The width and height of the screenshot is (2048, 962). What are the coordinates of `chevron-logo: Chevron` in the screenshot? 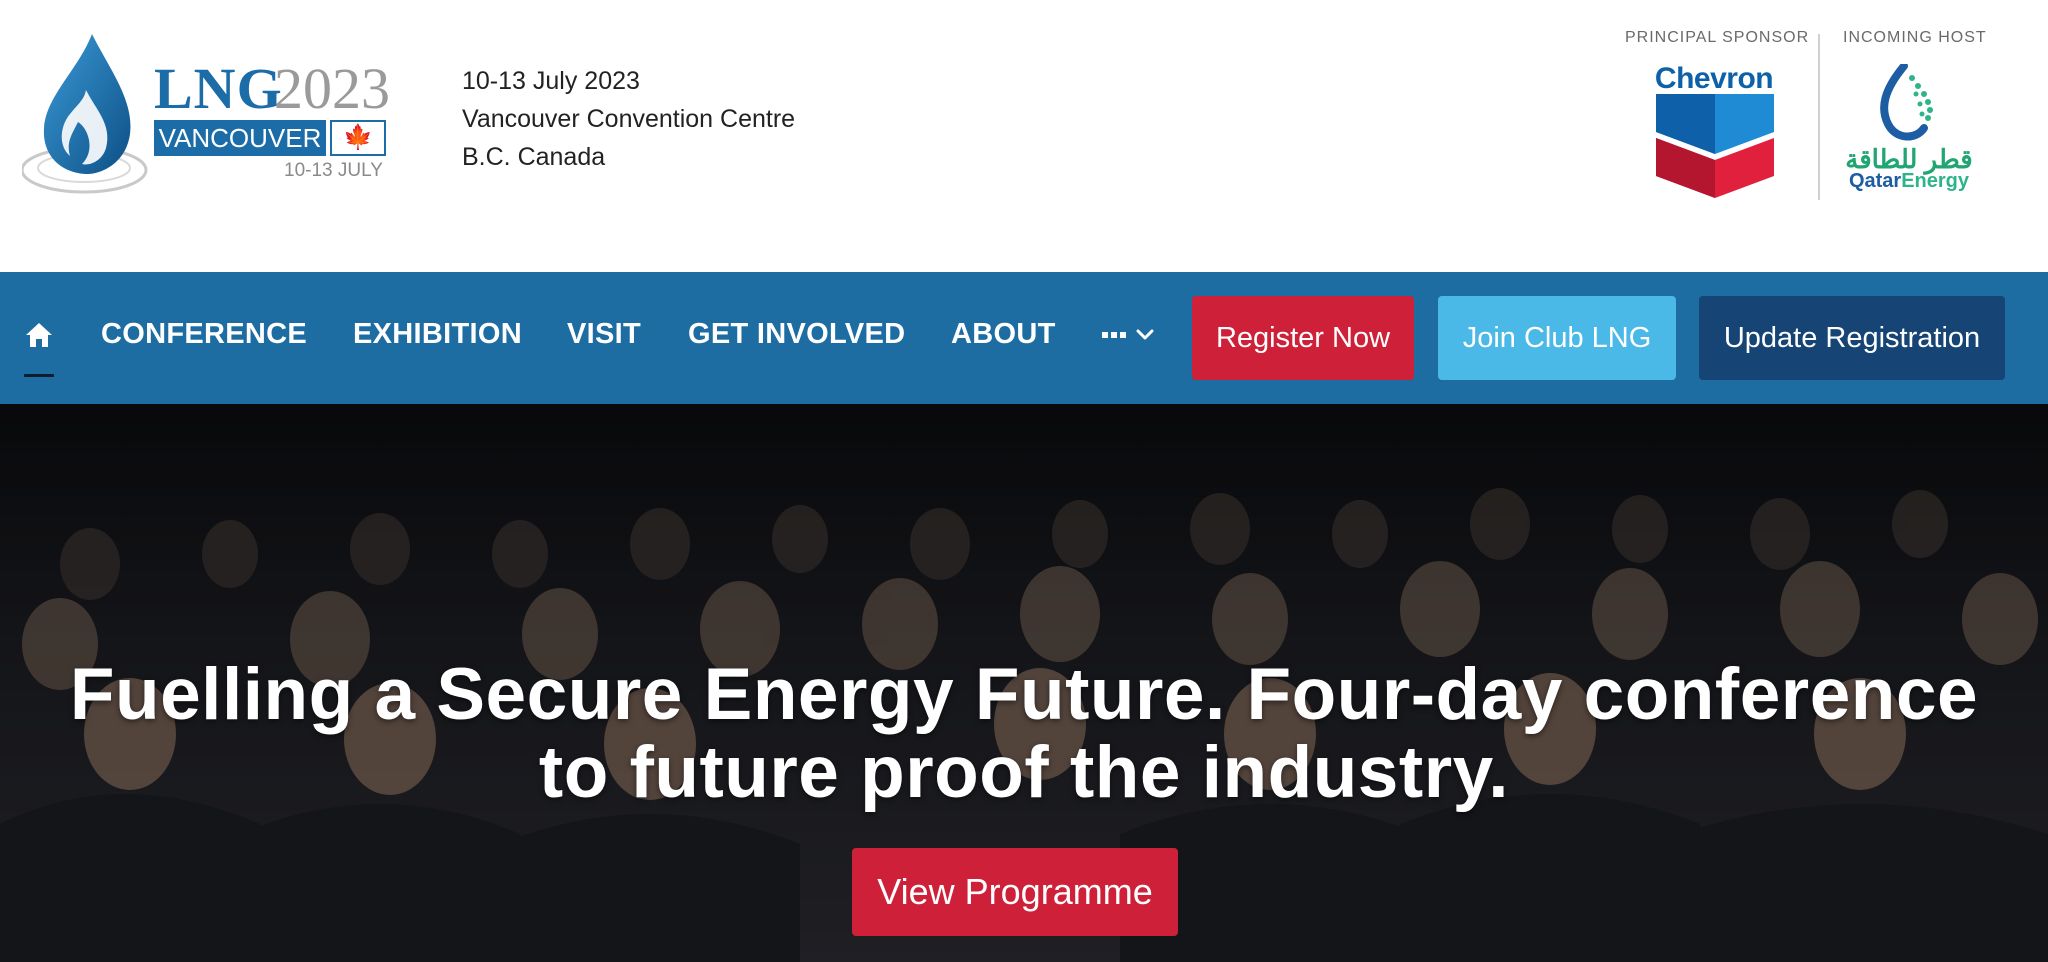 It's located at (1714, 132).